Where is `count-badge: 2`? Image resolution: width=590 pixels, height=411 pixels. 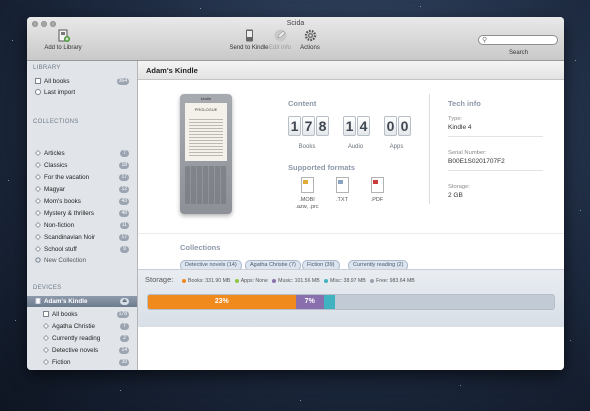
count-badge: 2 is located at coordinates (124, 338).